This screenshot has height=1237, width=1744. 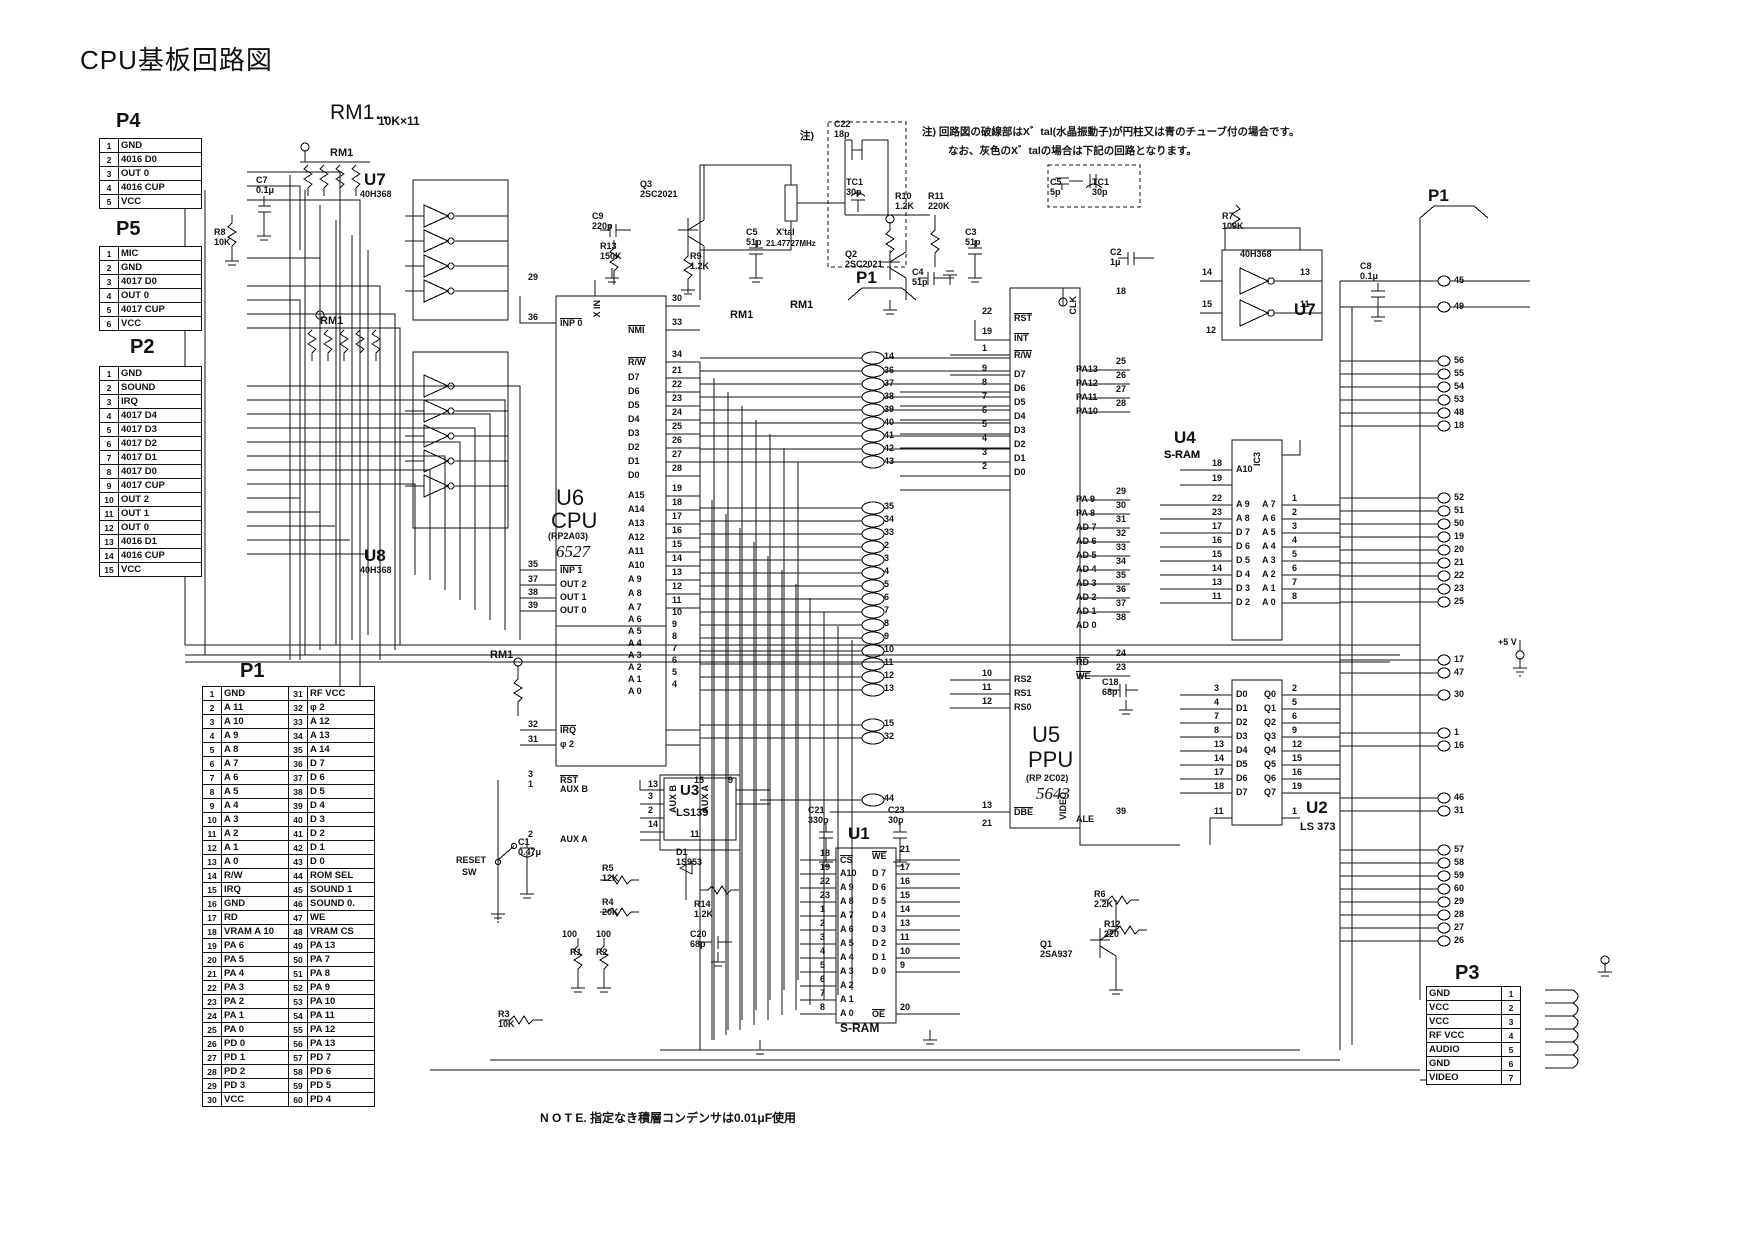 What do you see at coordinates (752, 232) in the screenshot?
I see `component-ref: C5` at bounding box center [752, 232].